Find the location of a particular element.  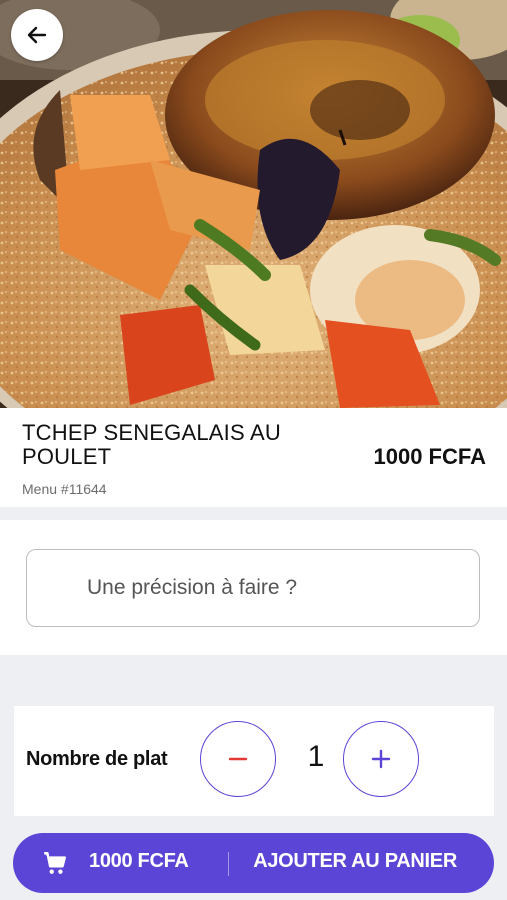

add-to-cart-button: 1000 FCFA AJOUTER AU PANIER is located at coordinates (253, 863).